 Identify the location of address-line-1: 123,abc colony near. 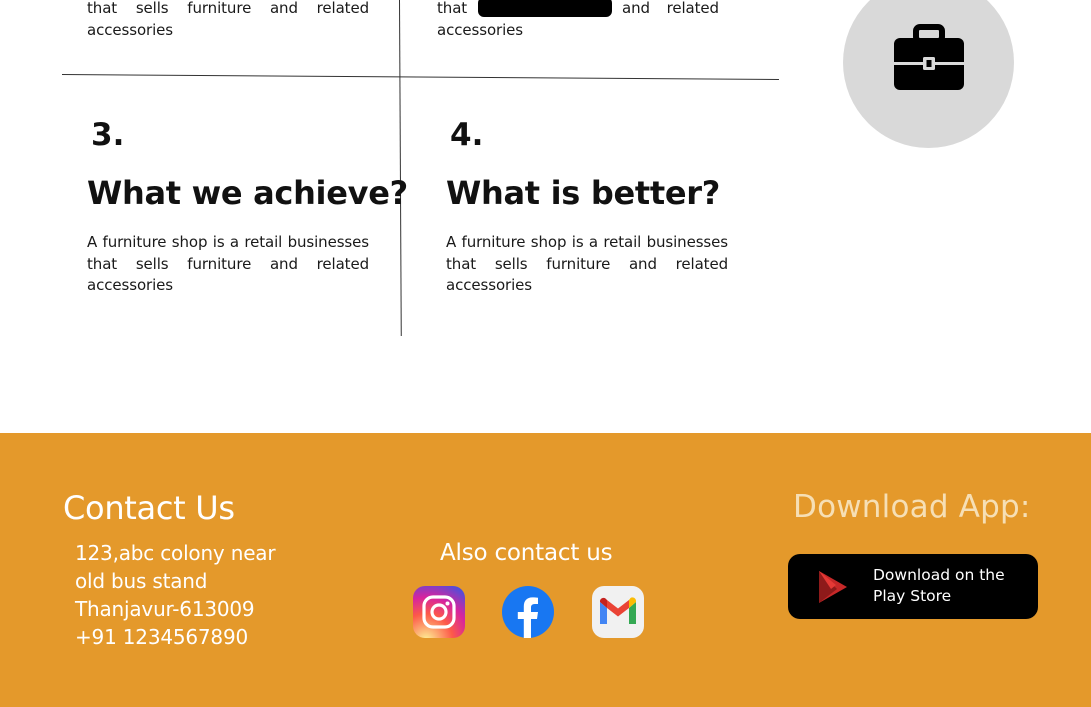
(175, 553).